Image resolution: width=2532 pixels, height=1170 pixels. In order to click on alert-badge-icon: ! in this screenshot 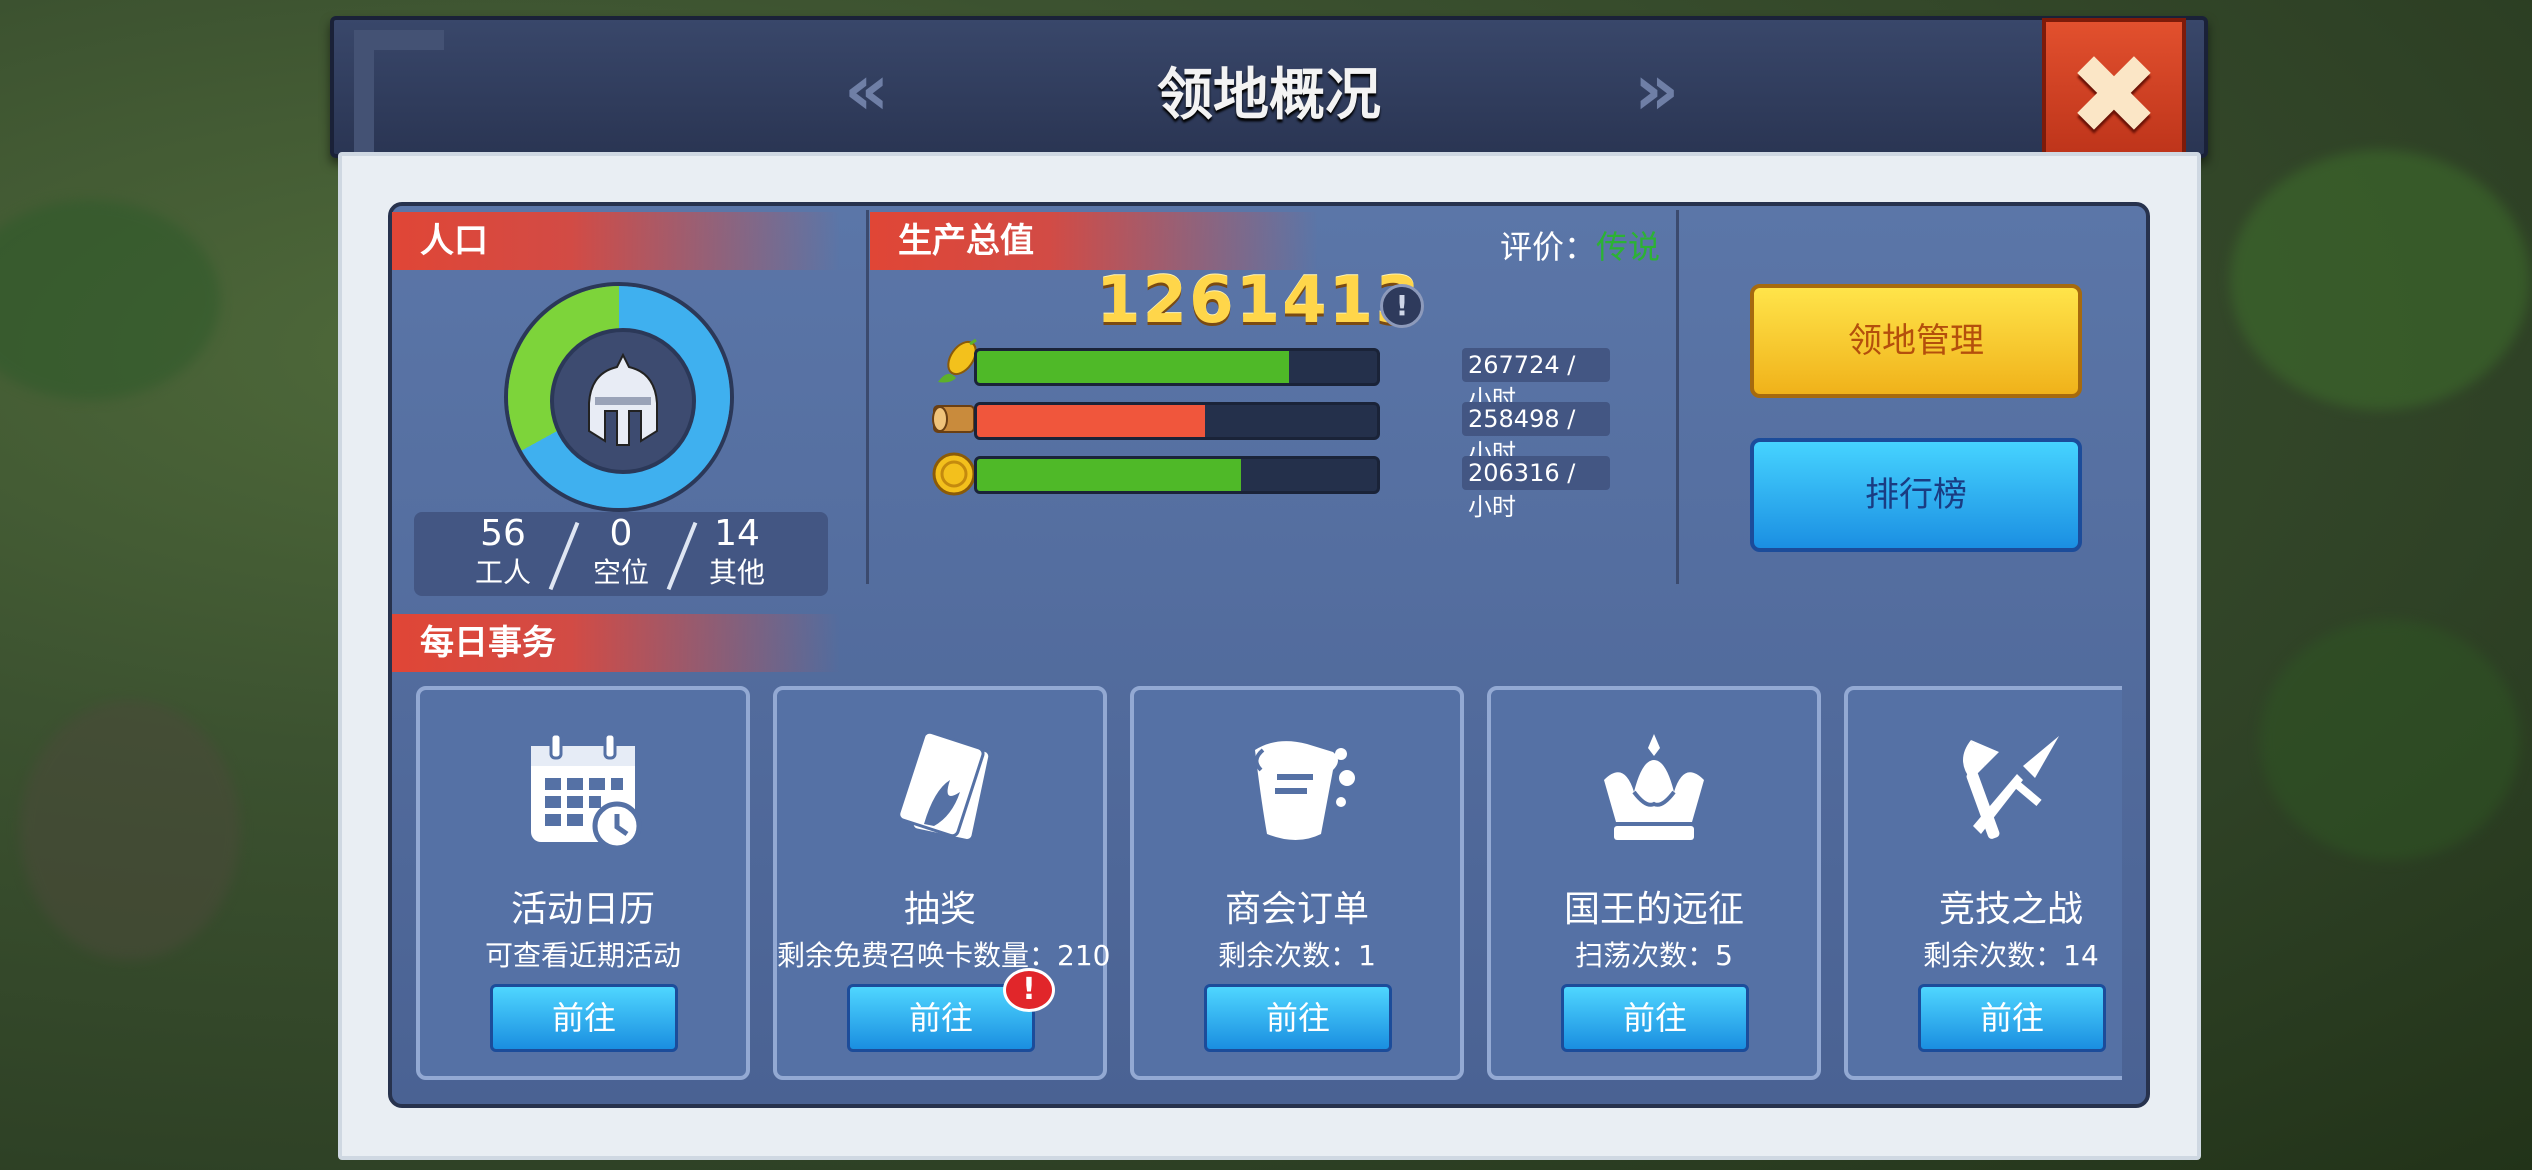, I will do `click(1029, 990)`.